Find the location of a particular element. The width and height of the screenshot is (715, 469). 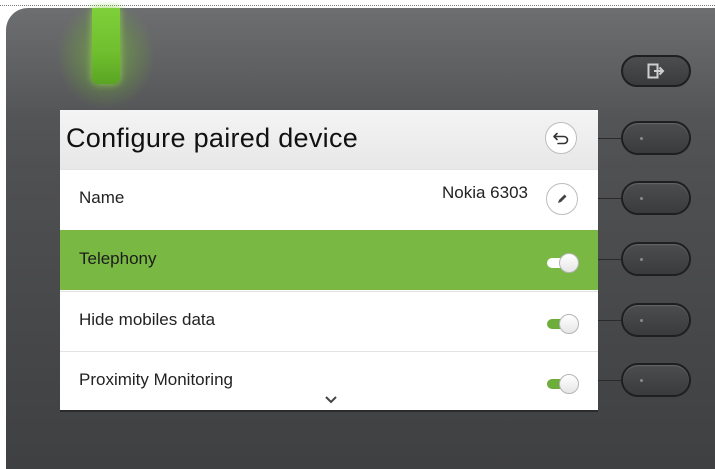

hide-mobiles-data-toggle is located at coordinates (564, 324).